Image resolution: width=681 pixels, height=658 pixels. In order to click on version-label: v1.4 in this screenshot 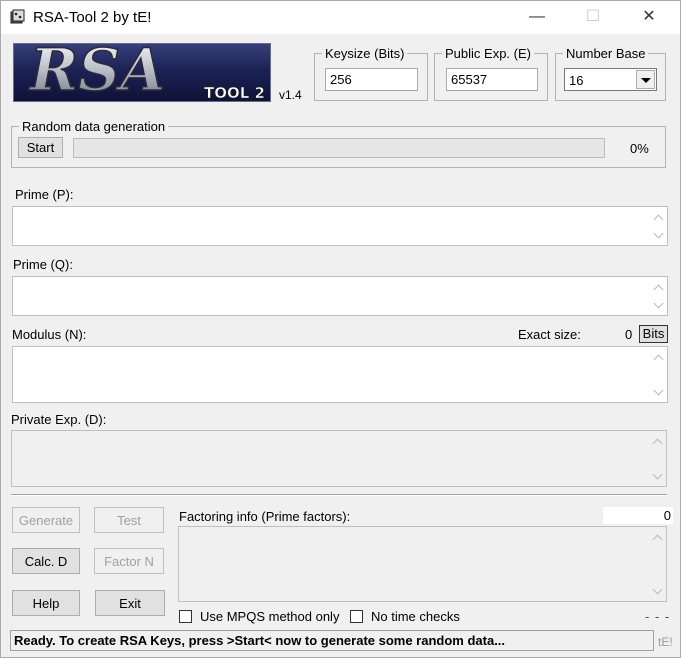, I will do `click(290, 95)`.